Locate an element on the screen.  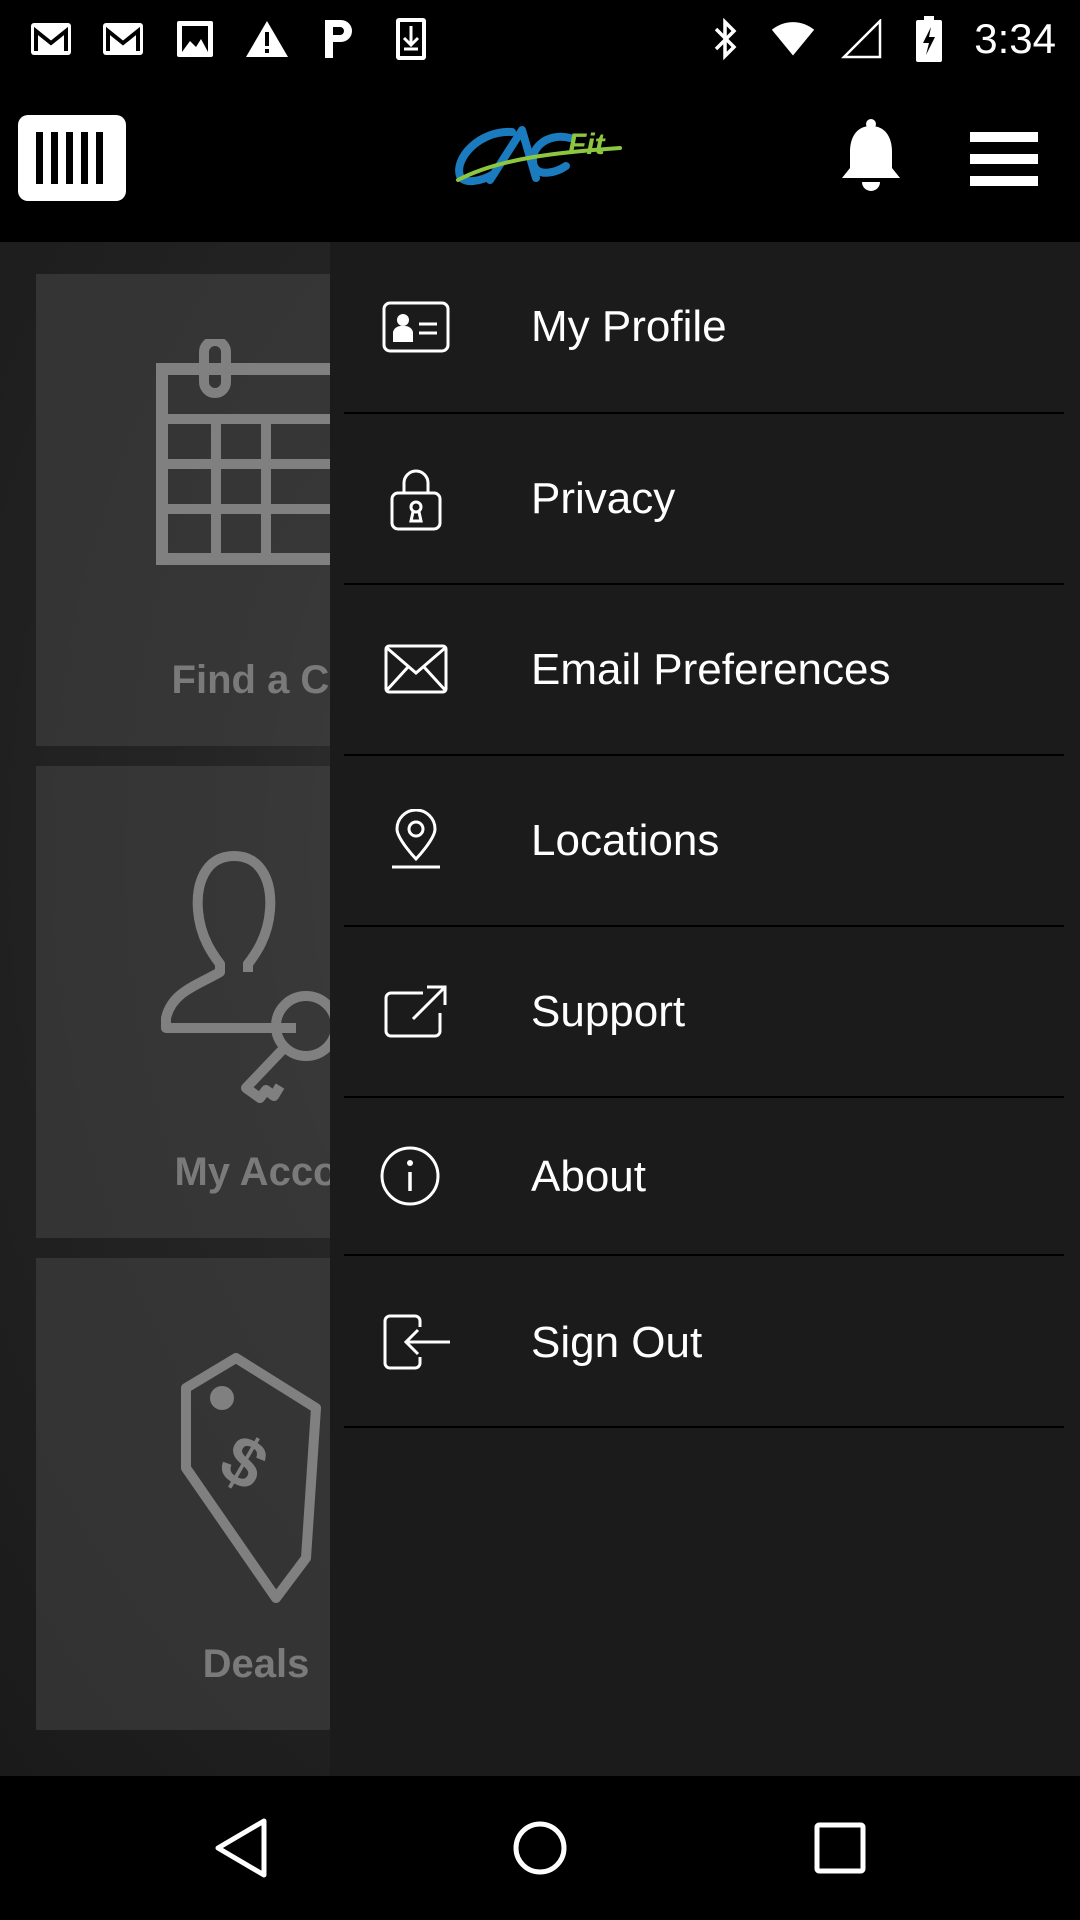
menu-item-sign-out: Sign Out is located at coordinates (704, 1342).